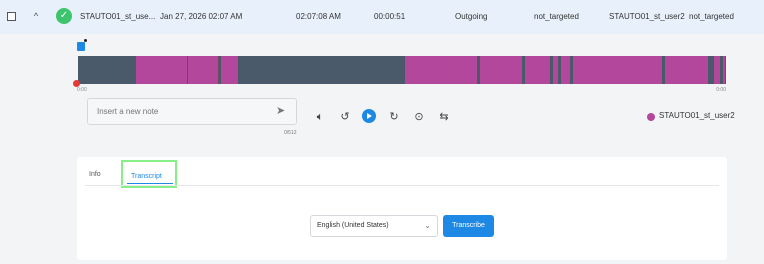  I want to click on row-time: 02:07:08 AM, so click(318, 16).